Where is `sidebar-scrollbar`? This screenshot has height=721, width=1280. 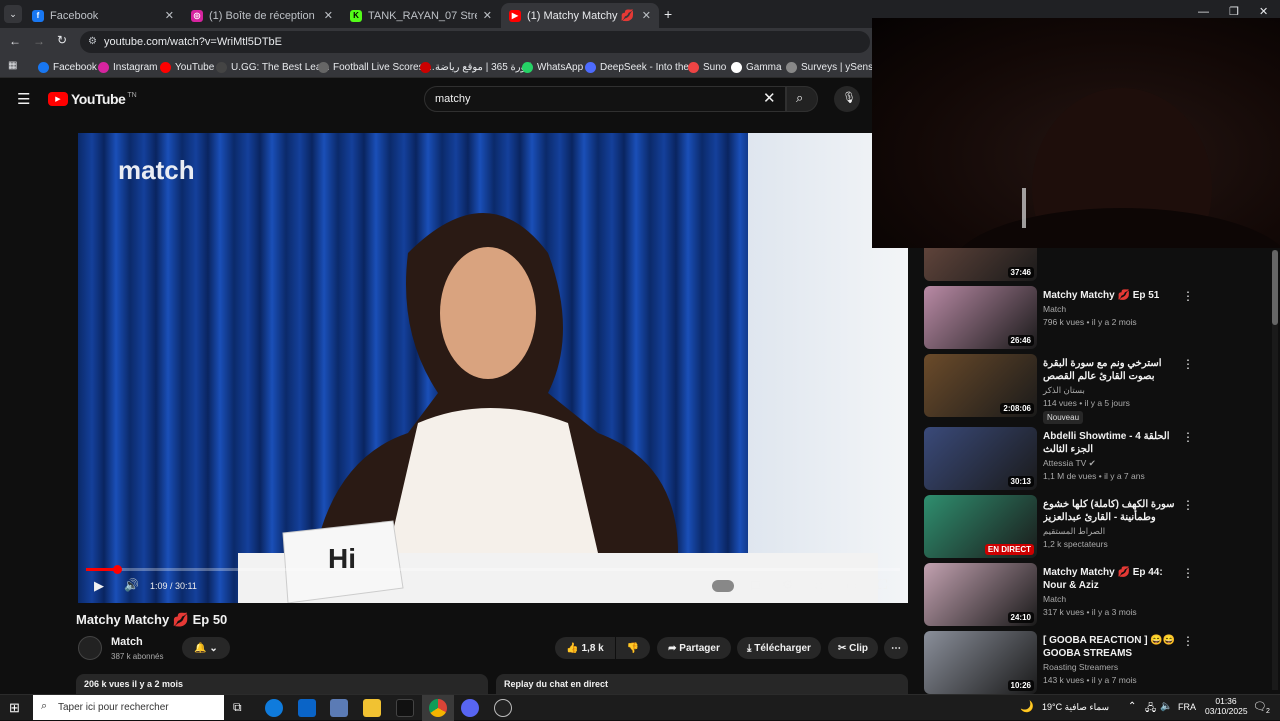 sidebar-scrollbar is located at coordinates (1275, 470).